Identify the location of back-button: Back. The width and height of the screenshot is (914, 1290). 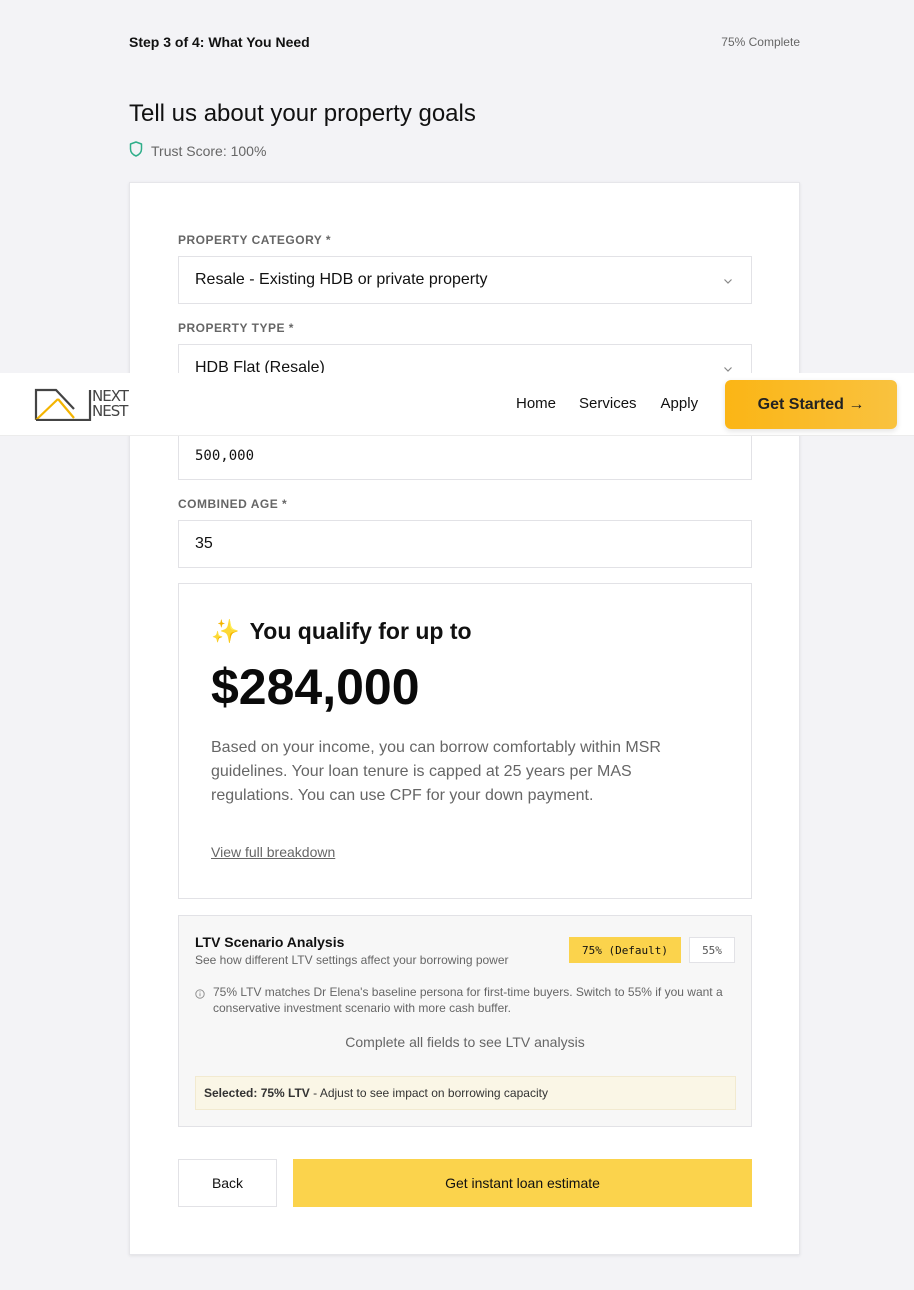
(227, 1183).